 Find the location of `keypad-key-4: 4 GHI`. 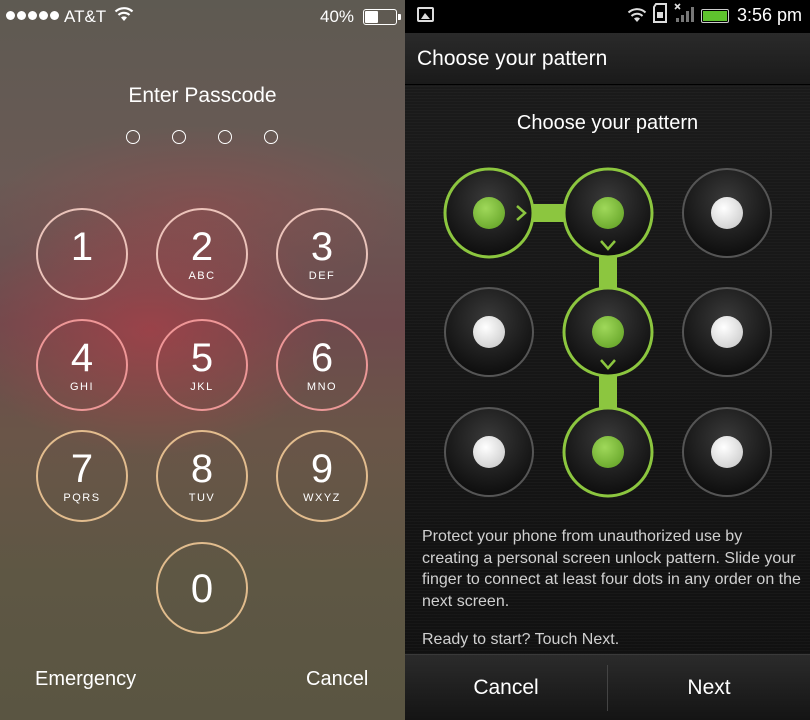

keypad-key-4: 4 GHI is located at coordinates (82, 365).